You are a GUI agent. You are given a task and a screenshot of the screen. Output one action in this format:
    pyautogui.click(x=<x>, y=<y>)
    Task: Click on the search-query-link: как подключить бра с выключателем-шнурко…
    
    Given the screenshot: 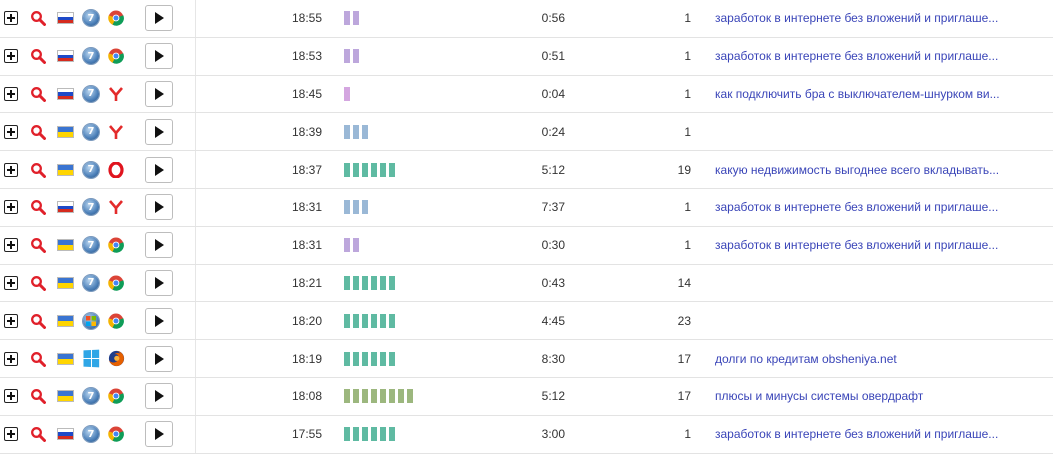 What is the action you would take?
    pyautogui.click(x=857, y=94)
    